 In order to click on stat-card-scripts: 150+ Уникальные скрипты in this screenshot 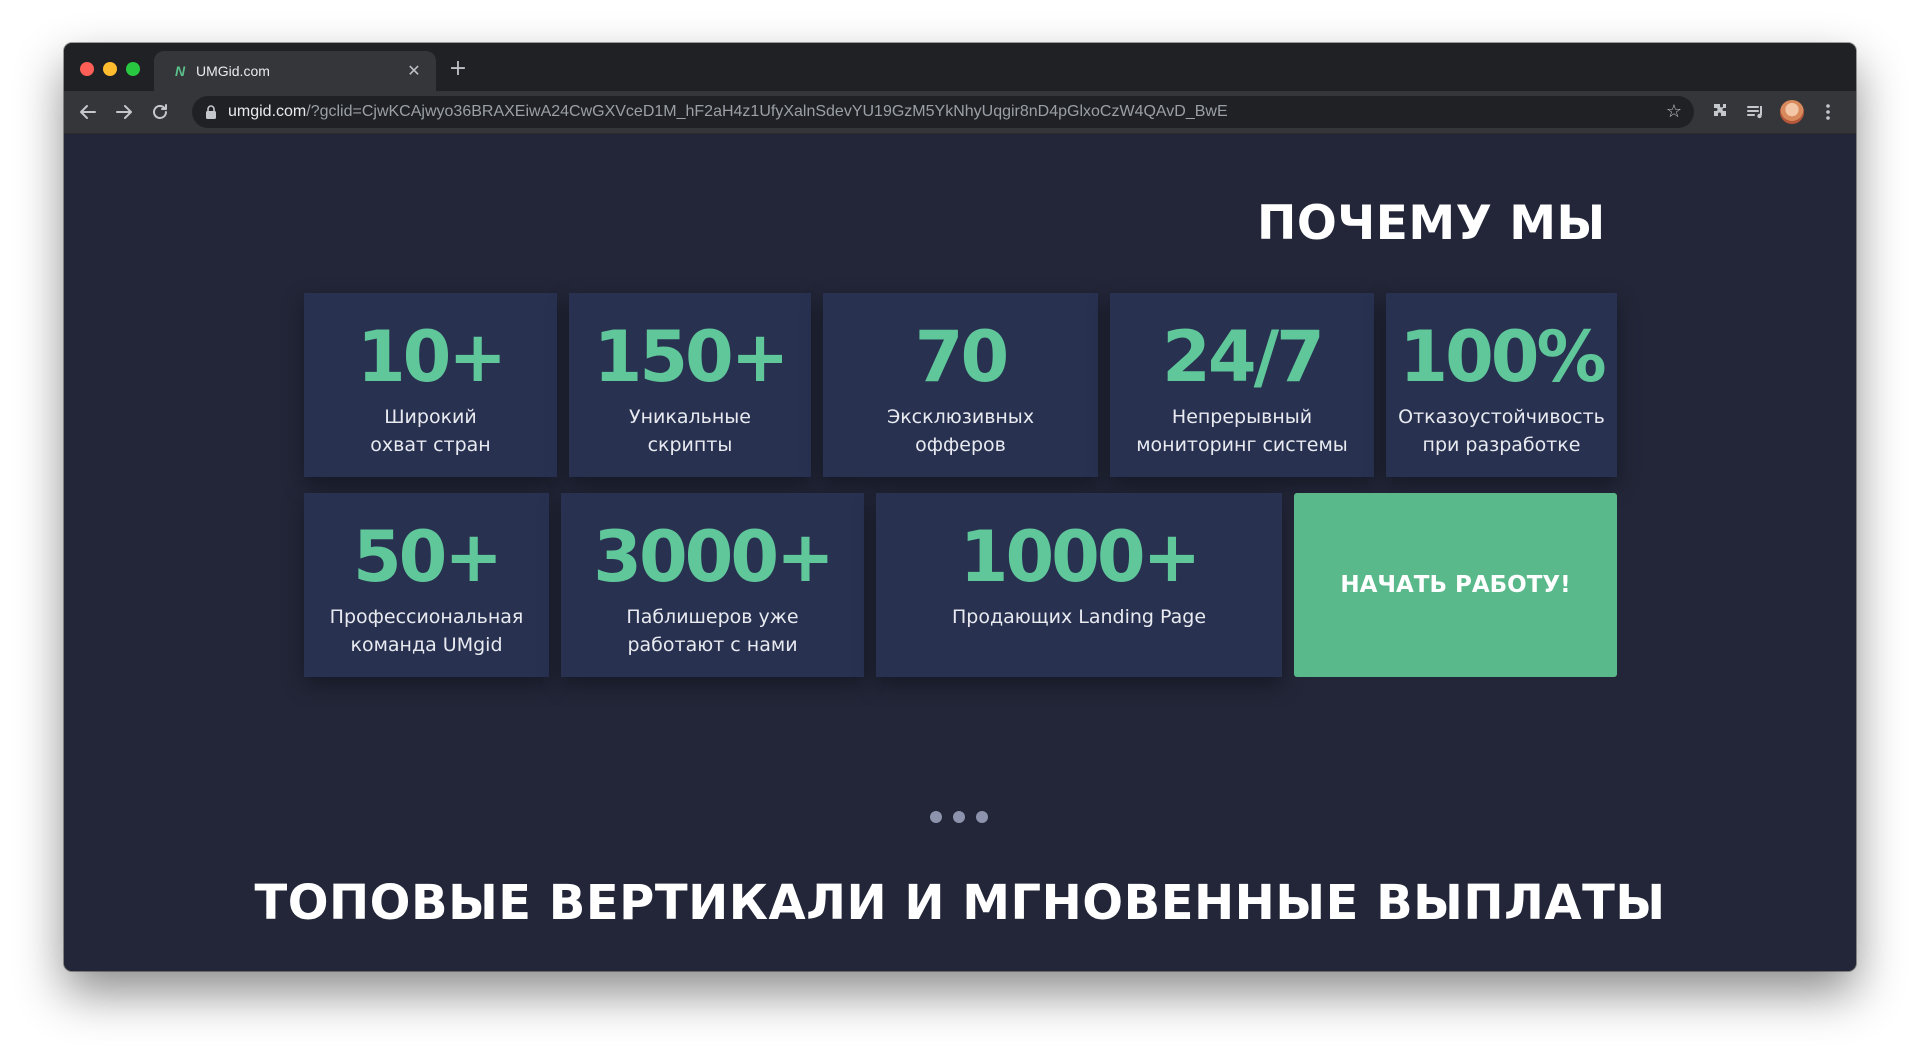, I will do `click(690, 385)`.